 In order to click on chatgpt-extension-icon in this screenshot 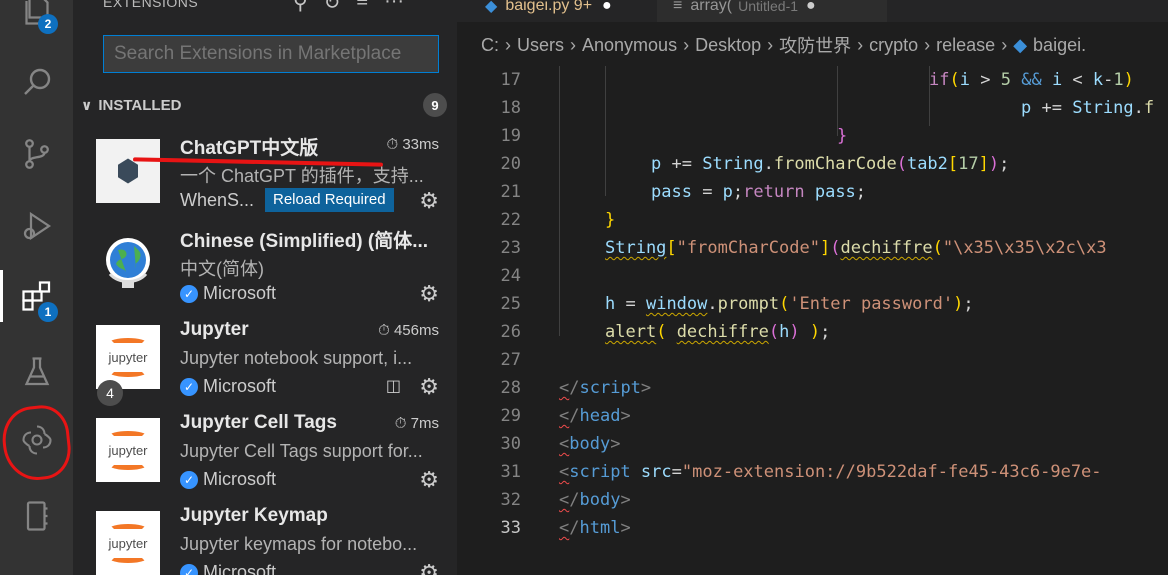, I will do `click(128, 171)`.